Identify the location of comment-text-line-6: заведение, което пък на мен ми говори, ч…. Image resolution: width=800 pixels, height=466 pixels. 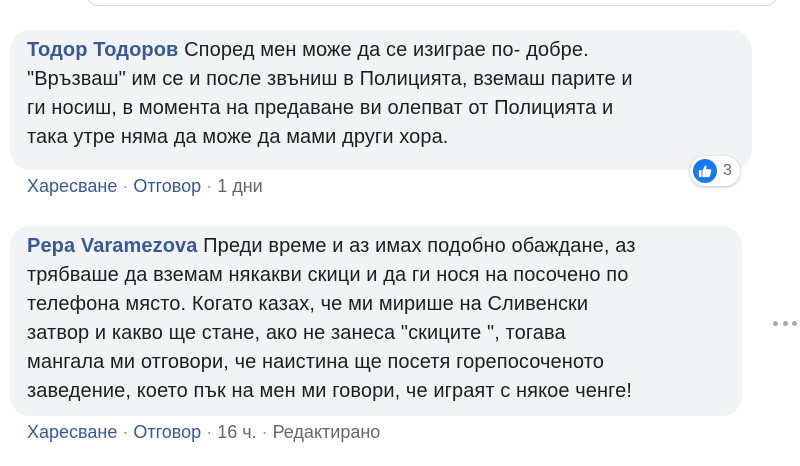
(330, 391).